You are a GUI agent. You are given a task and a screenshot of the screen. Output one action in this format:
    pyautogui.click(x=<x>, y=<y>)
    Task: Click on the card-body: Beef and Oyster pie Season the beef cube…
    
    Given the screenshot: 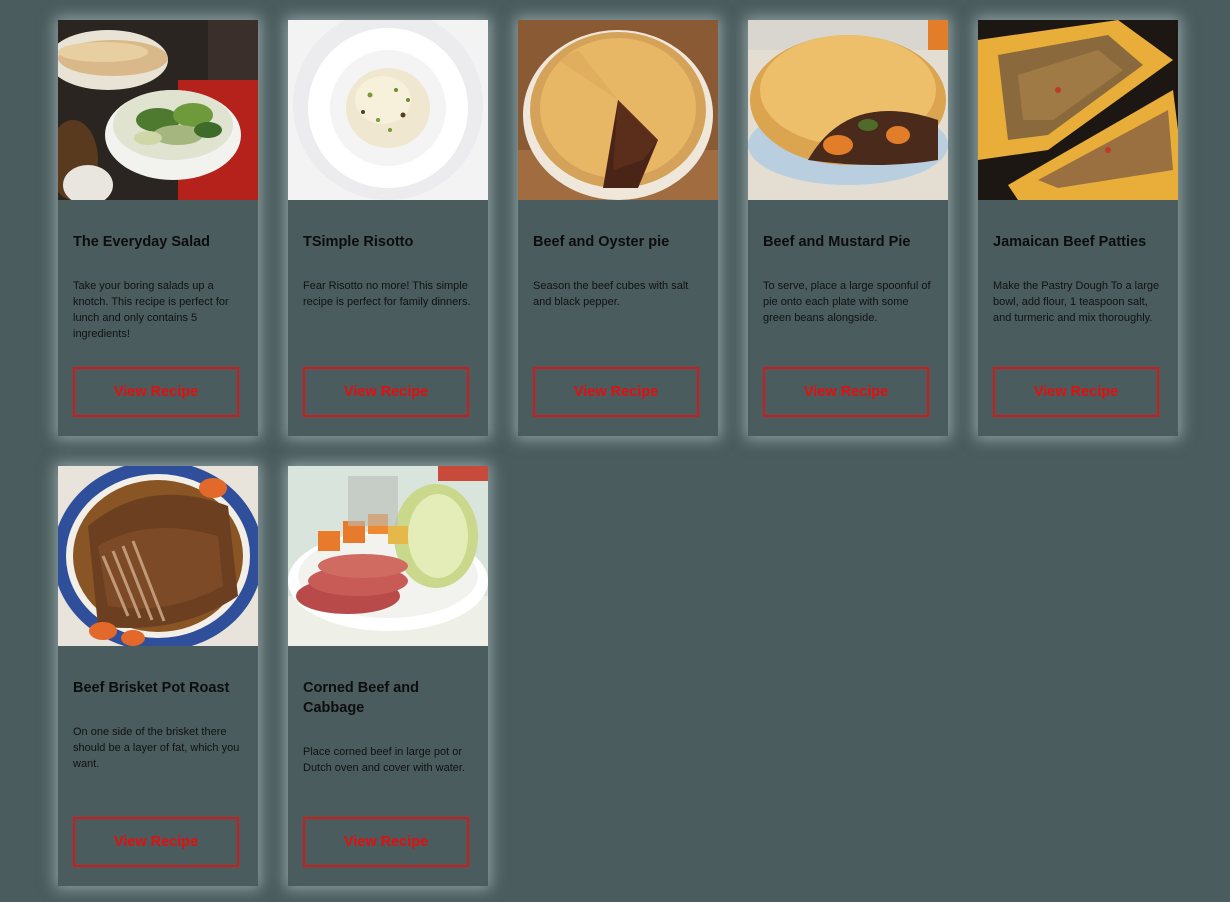 What is the action you would take?
    pyautogui.click(x=618, y=255)
    